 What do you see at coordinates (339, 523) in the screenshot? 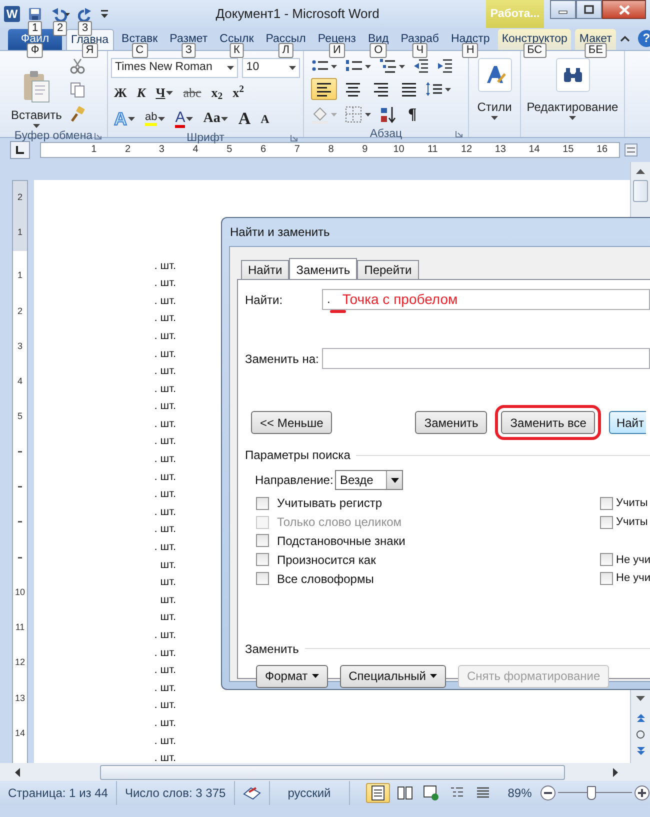
I see `option-label: Только слово целиком` at bounding box center [339, 523].